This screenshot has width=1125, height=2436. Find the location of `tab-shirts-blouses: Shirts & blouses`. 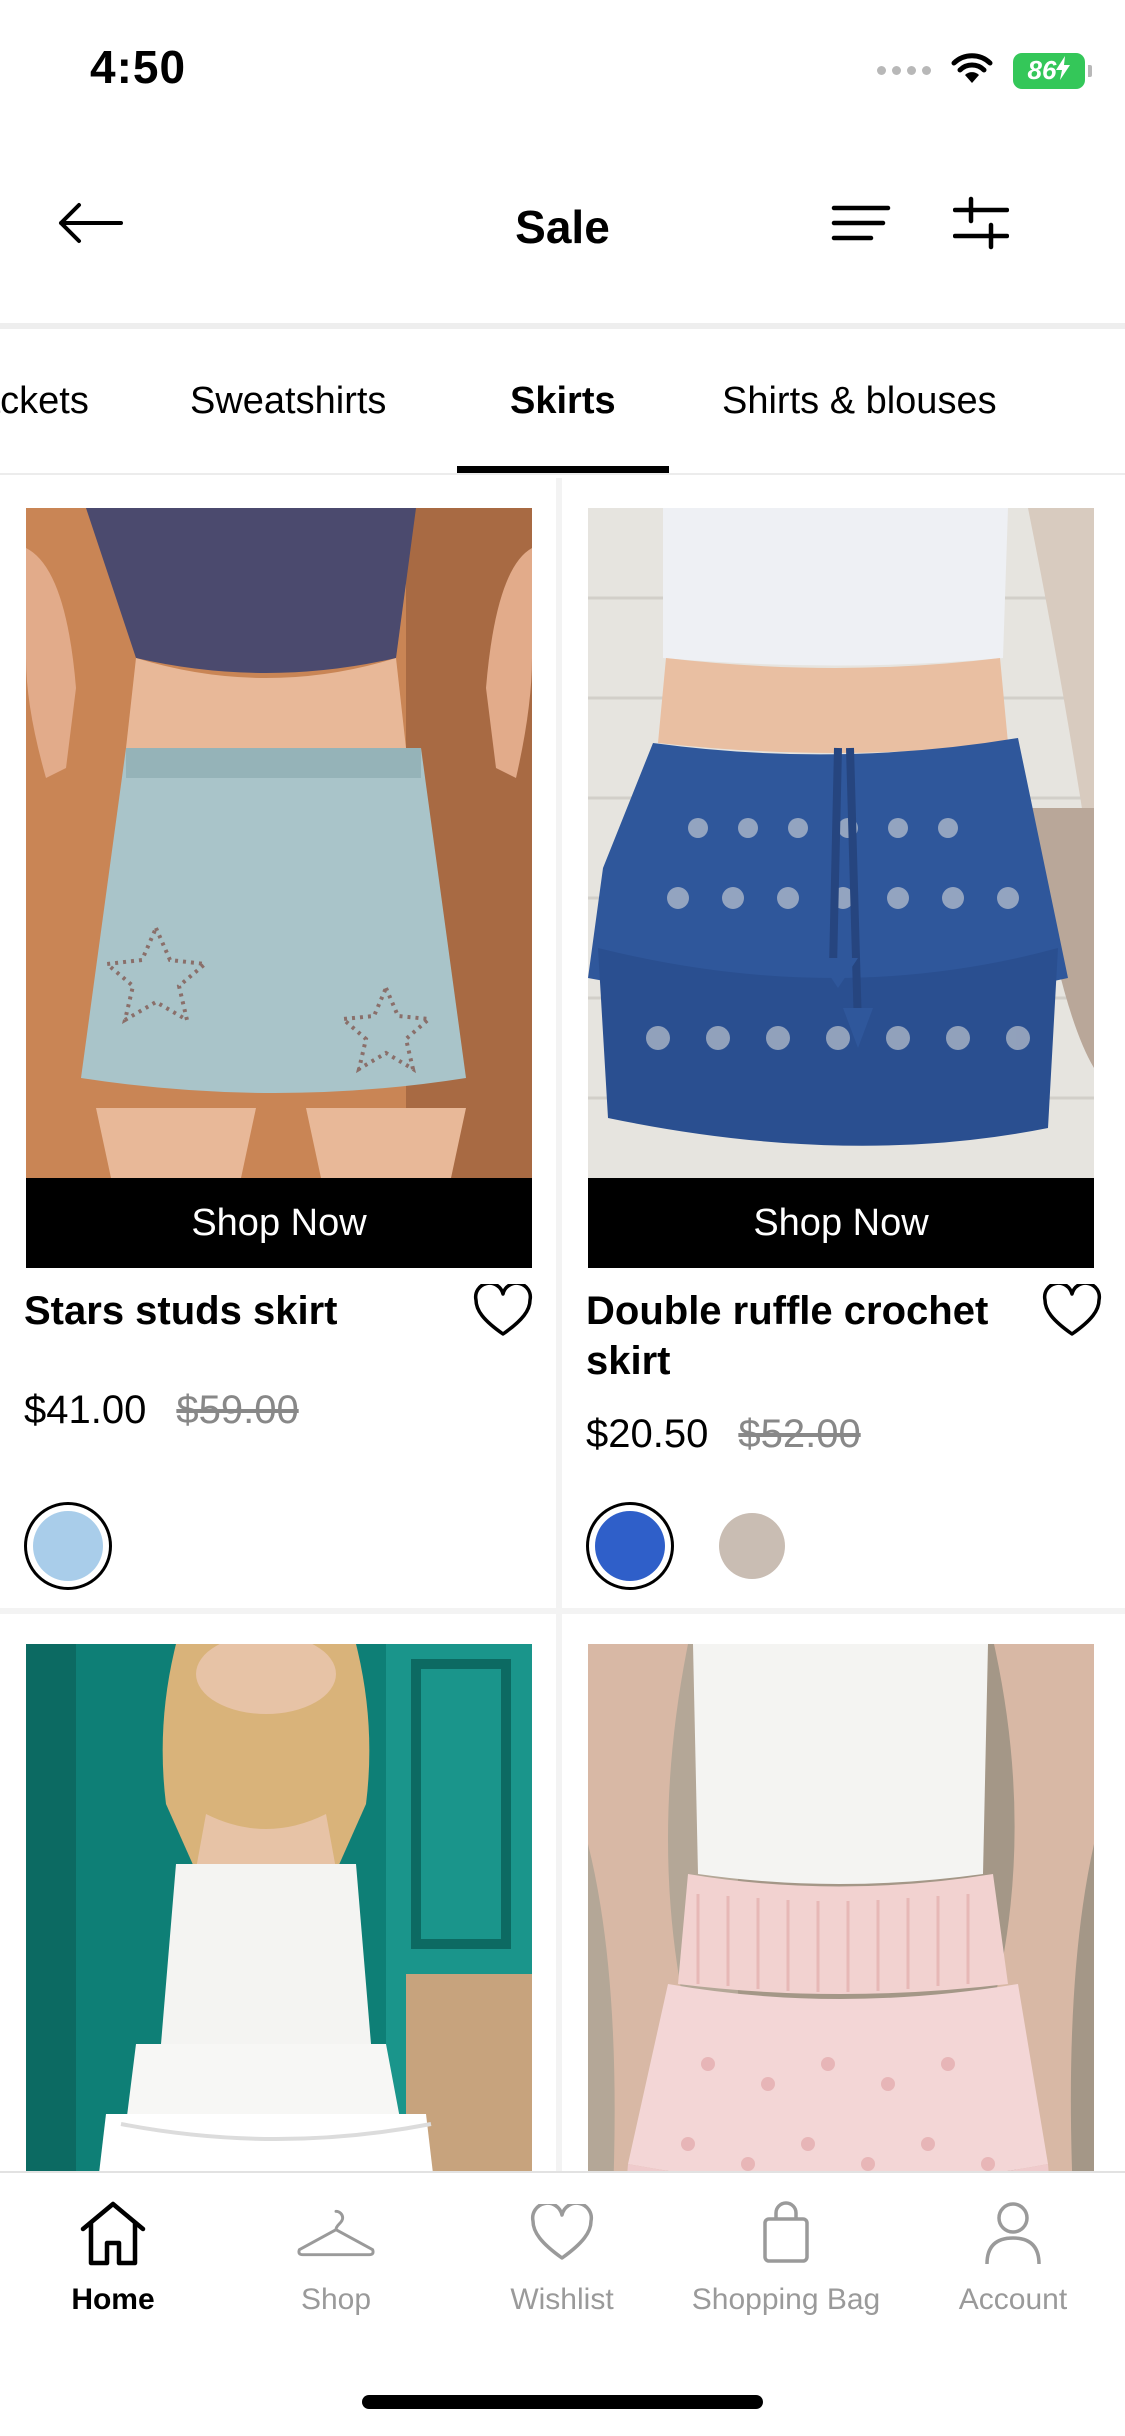

tab-shirts-blouses: Shirts & blouses is located at coordinates (859, 401).